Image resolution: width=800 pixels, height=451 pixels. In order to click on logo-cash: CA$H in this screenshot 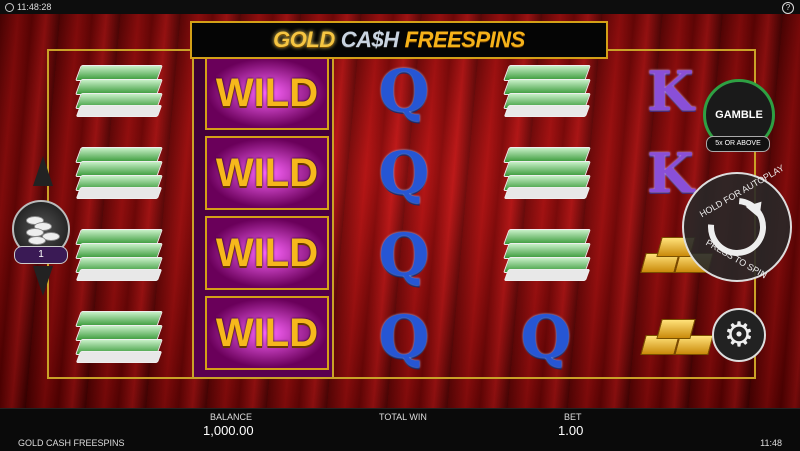, I will do `click(369, 39)`.